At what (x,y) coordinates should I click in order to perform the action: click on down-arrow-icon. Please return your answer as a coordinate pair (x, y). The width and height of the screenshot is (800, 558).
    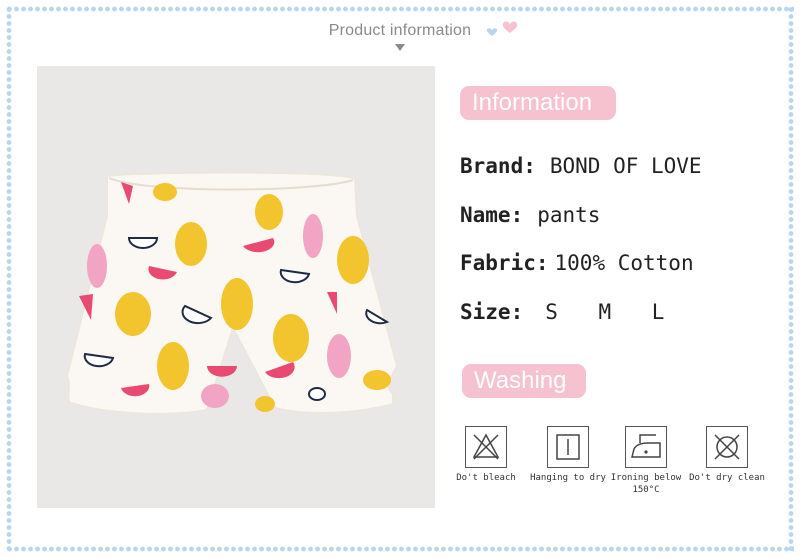
    Looking at the image, I should click on (400, 47).